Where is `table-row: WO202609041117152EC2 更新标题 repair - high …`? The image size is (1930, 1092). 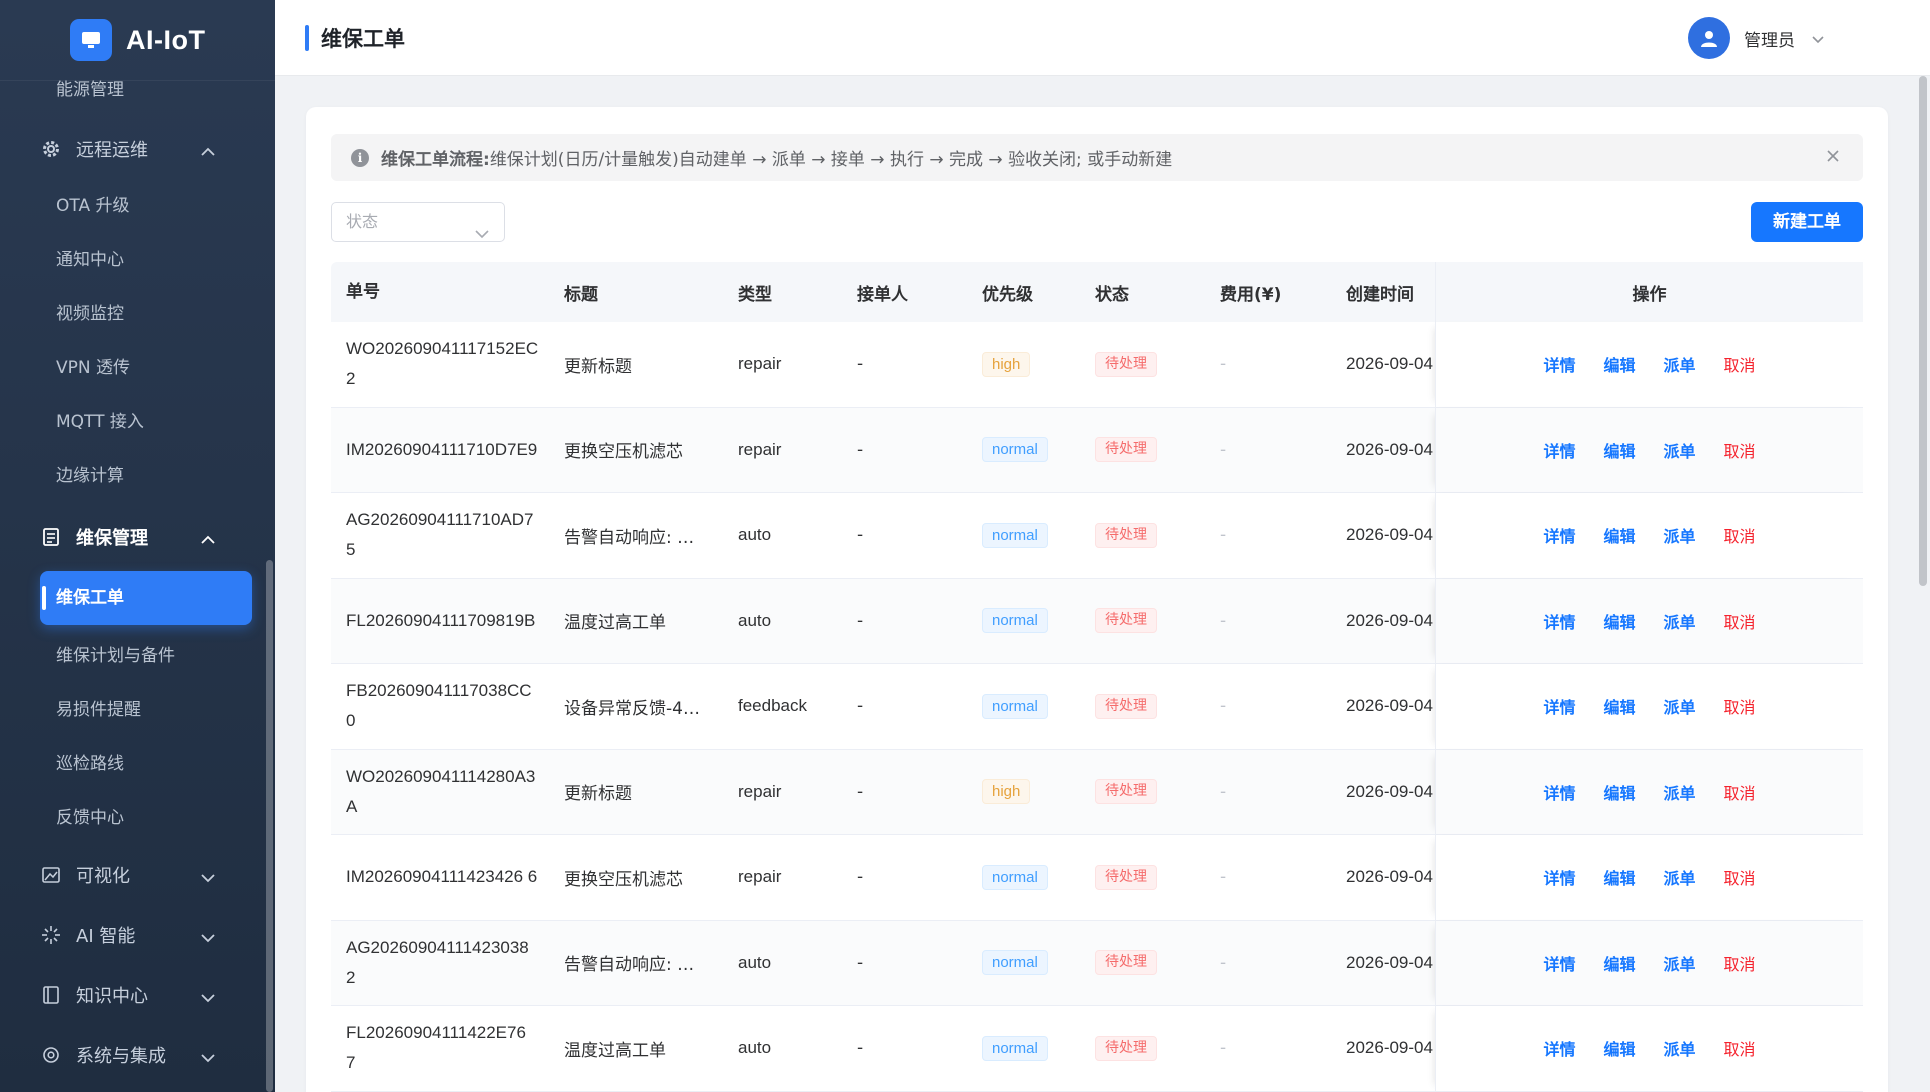
table-row: WO202609041117152EC2 更新标题 repair - high … is located at coordinates (1097, 365).